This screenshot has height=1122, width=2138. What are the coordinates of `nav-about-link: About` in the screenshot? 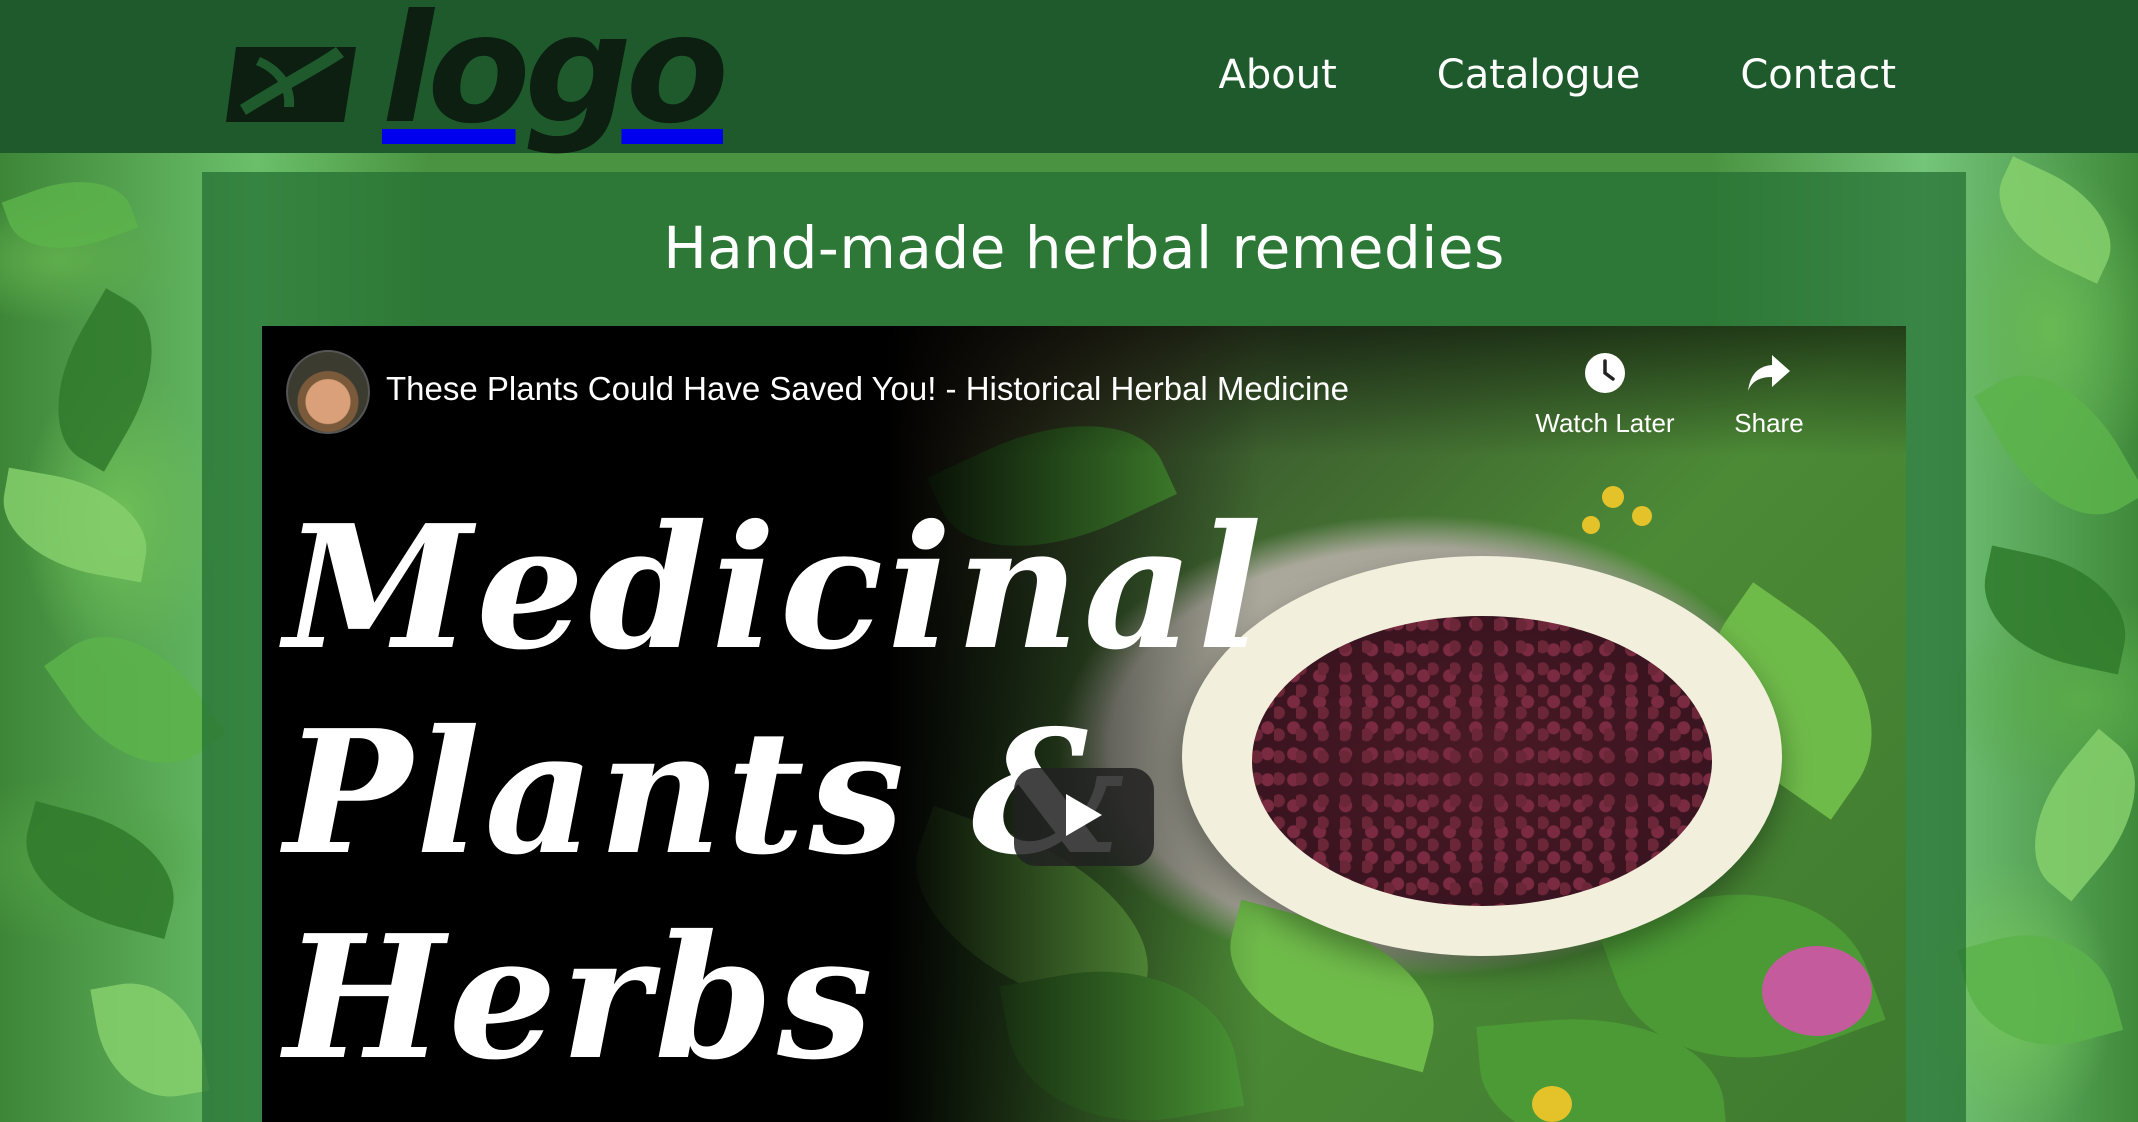 It's located at (1278, 75).